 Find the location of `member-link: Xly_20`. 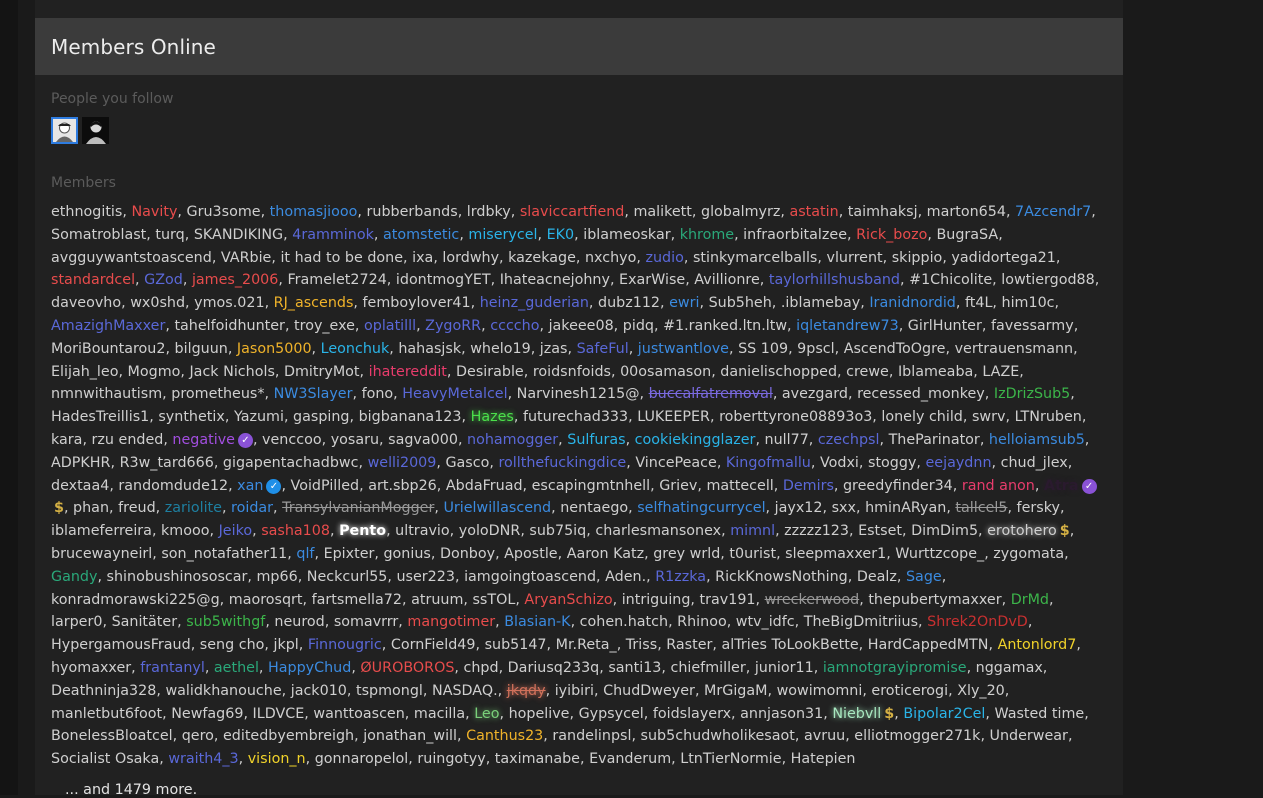

member-link: Xly_20 is located at coordinates (981, 691).